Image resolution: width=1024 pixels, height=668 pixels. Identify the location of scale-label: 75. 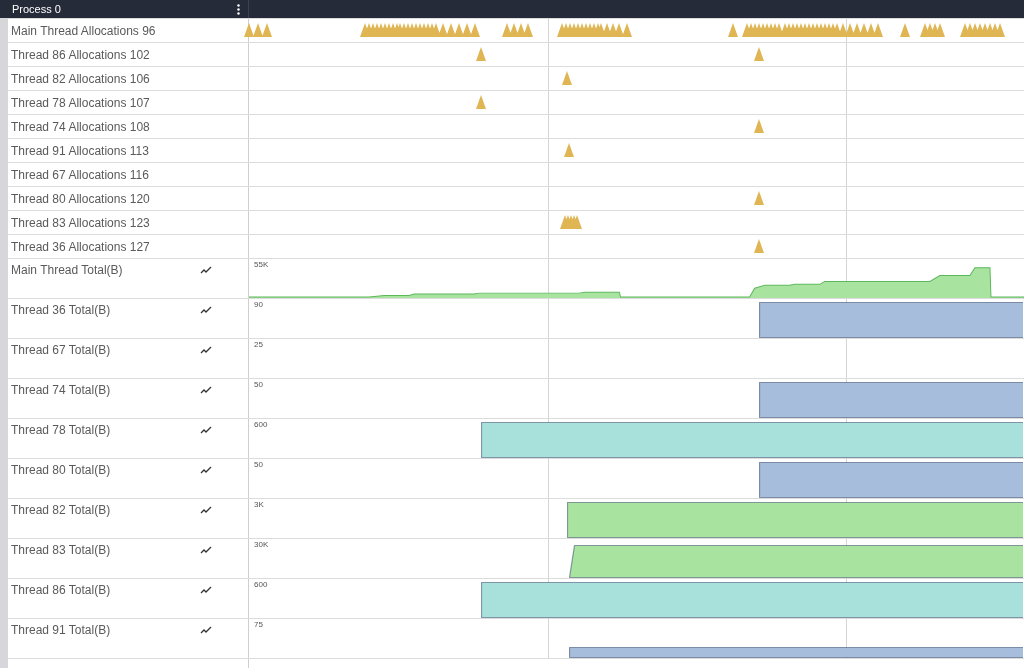
(258, 625).